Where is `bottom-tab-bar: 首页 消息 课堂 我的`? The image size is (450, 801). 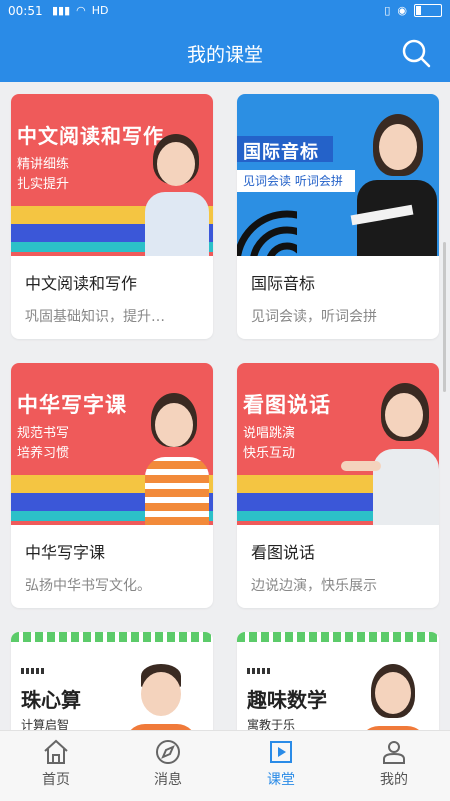 bottom-tab-bar: 首页 消息 课堂 我的 is located at coordinates (225, 765).